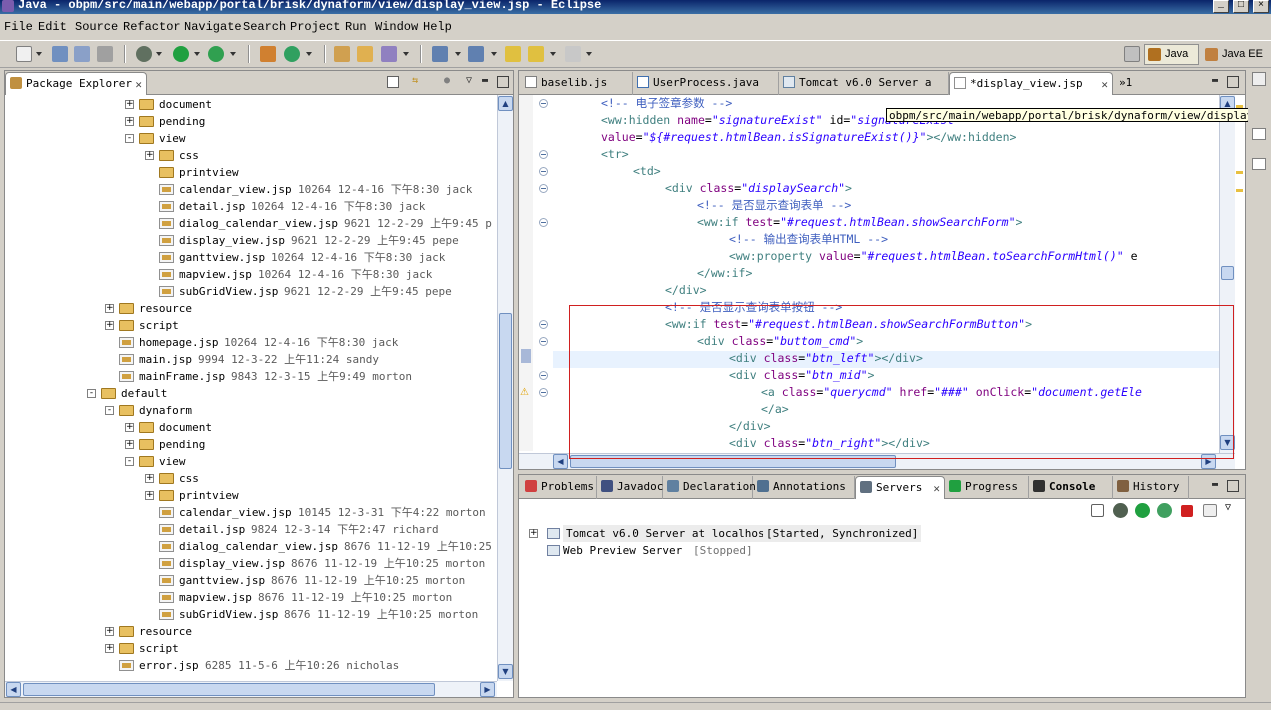  What do you see at coordinates (251, 393) in the screenshot?
I see `tree-folder-default: - default` at bounding box center [251, 393].